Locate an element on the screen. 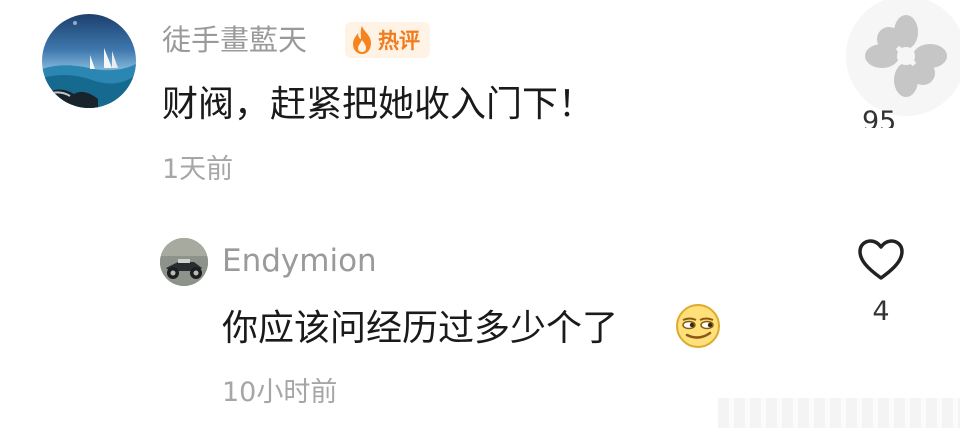  hot-comment-badge: 热评 is located at coordinates (387, 40).